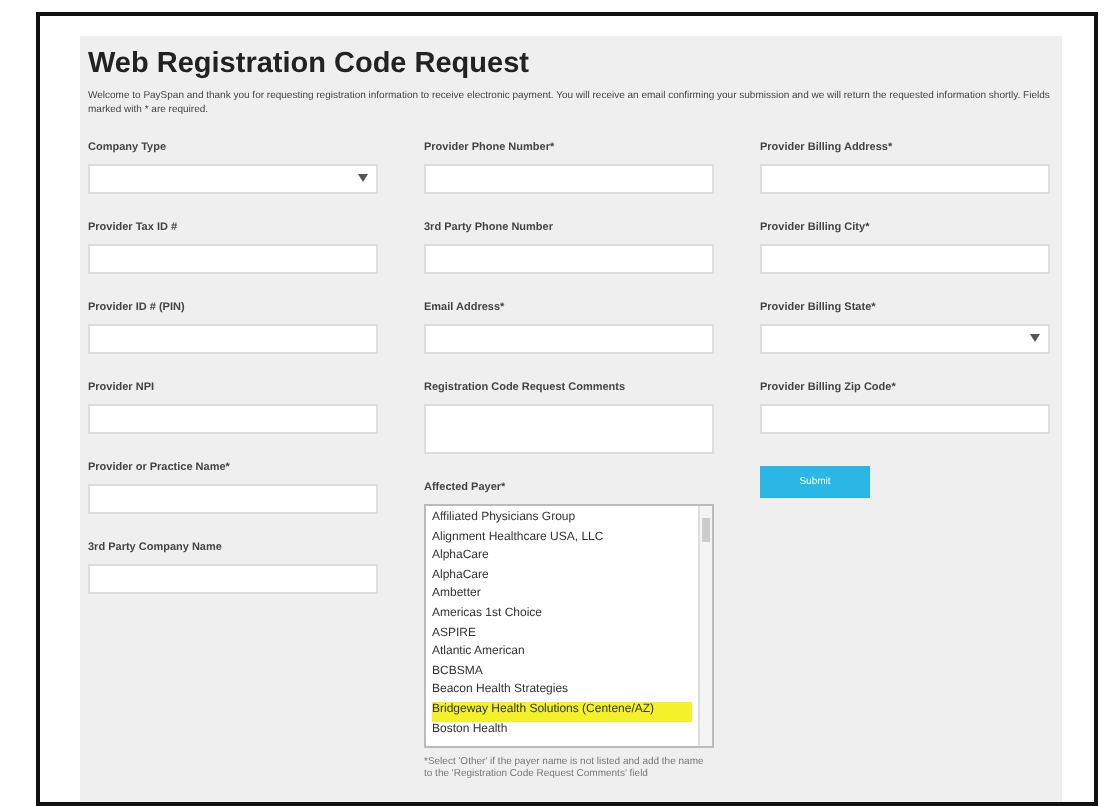  I want to click on comments-field, so click(569, 429).